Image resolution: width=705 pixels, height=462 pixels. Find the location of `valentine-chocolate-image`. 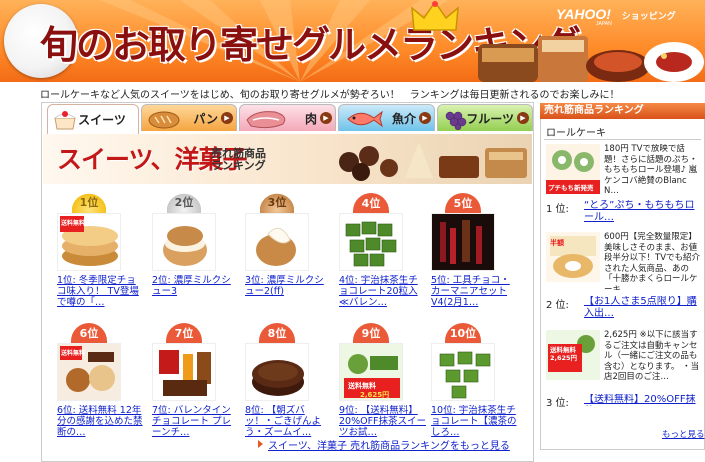

valentine-chocolate-image is located at coordinates (184, 372).